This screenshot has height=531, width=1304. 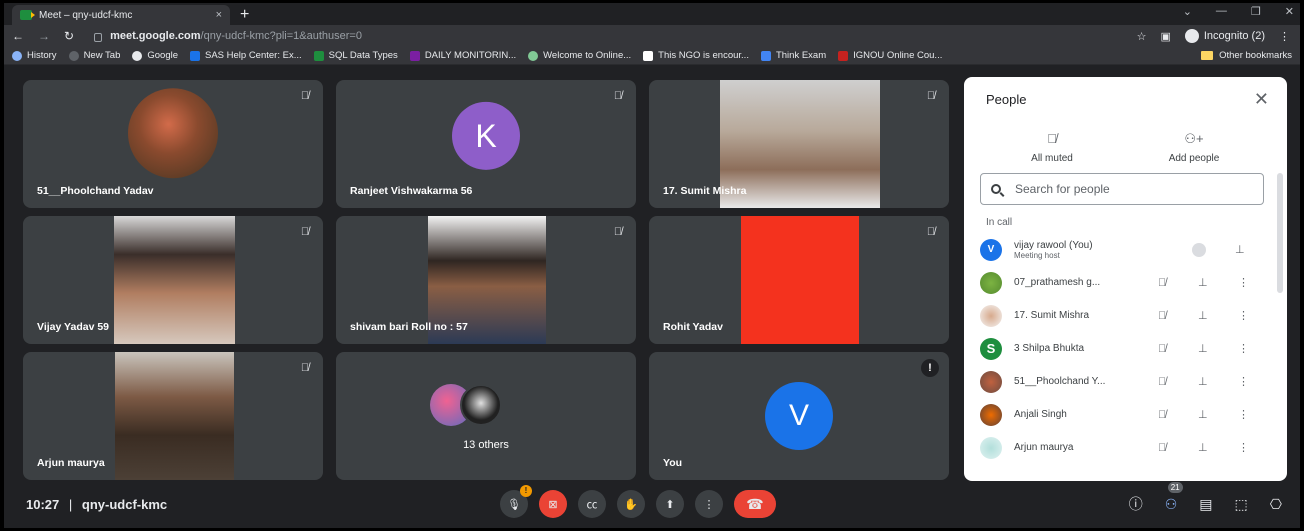 I want to click on shapes-icon: ⬚, so click(x=1241, y=503).